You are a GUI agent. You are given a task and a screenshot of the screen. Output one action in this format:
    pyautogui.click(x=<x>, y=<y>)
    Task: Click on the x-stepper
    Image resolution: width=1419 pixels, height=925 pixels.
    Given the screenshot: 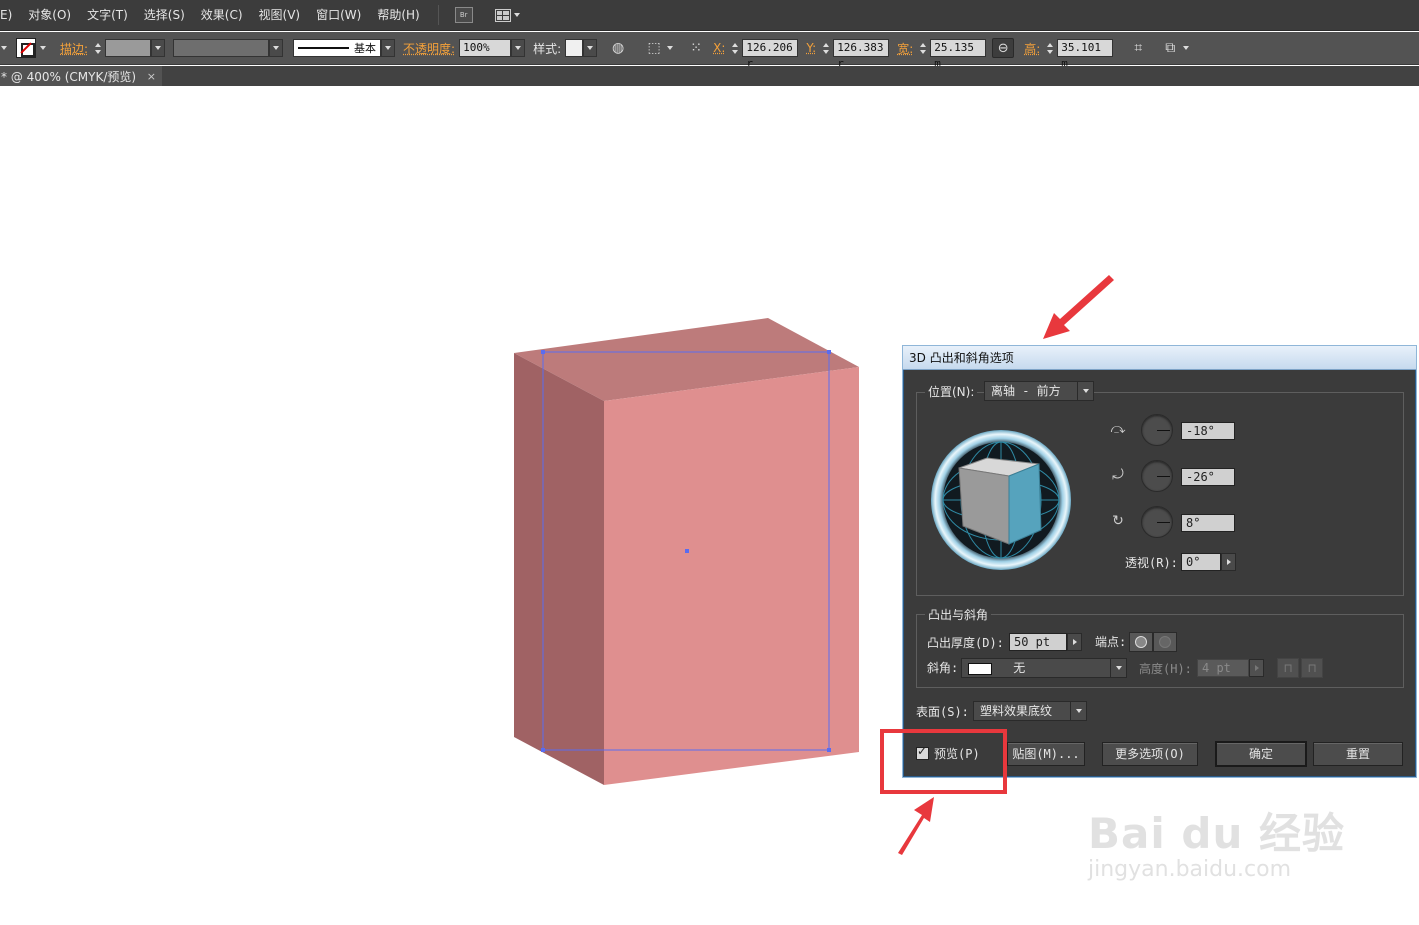 What is the action you would take?
    pyautogui.click(x=734, y=48)
    